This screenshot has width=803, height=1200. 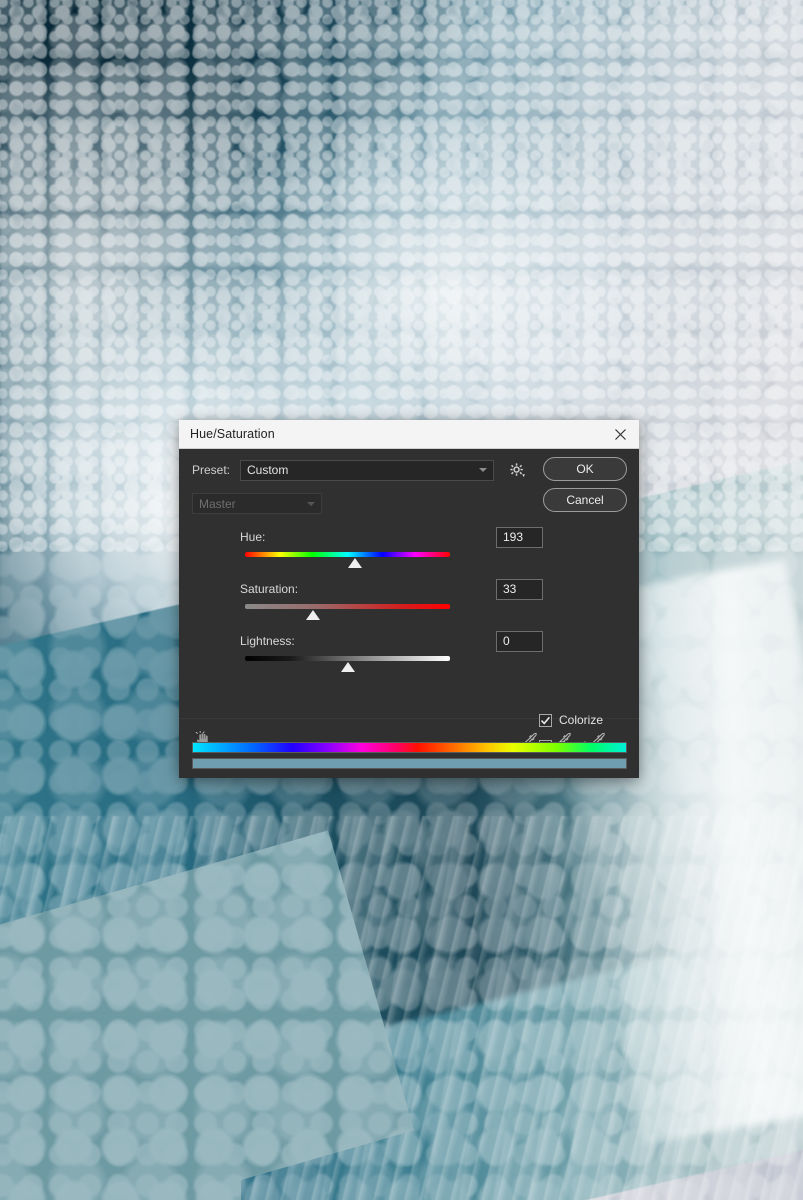 I want to click on saturation-thumb, so click(x=312, y=615).